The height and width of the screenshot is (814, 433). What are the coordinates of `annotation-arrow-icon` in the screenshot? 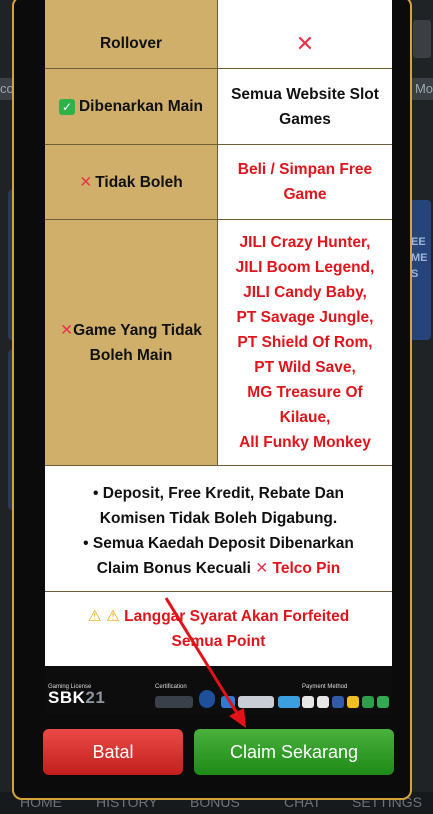 It's located at (205, 662).